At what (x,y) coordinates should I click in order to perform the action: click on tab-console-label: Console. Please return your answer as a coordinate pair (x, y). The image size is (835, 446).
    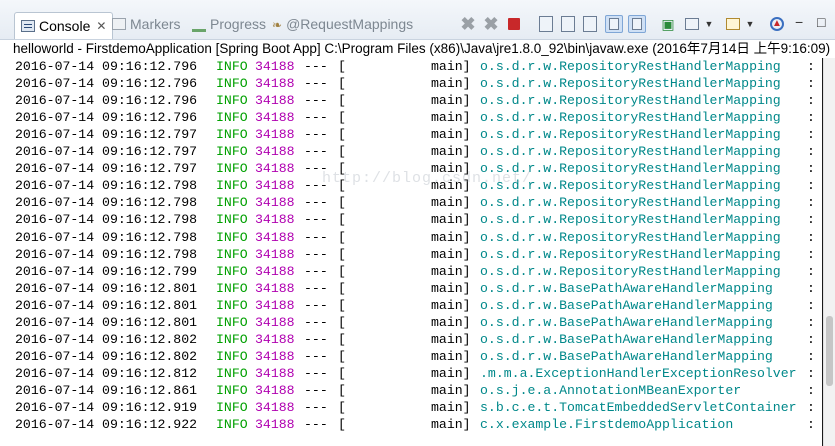
    Looking at the image, I should click on (65, 26).